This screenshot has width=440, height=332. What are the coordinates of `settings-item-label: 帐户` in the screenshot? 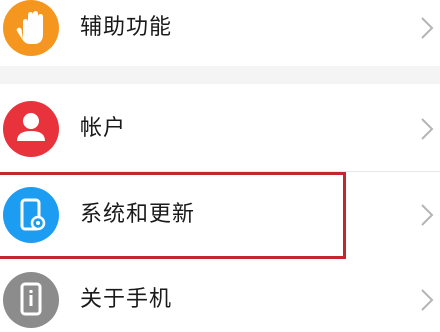 It's located at (103, 128).